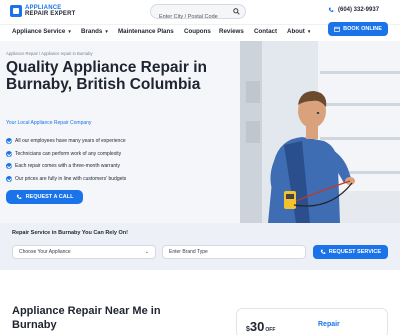 This screenshot has height=335, width=400. Describe the element at coordinates (50, 14) in the screenshot. I see `logo-line2: REPAIR EXPERT` at that location.